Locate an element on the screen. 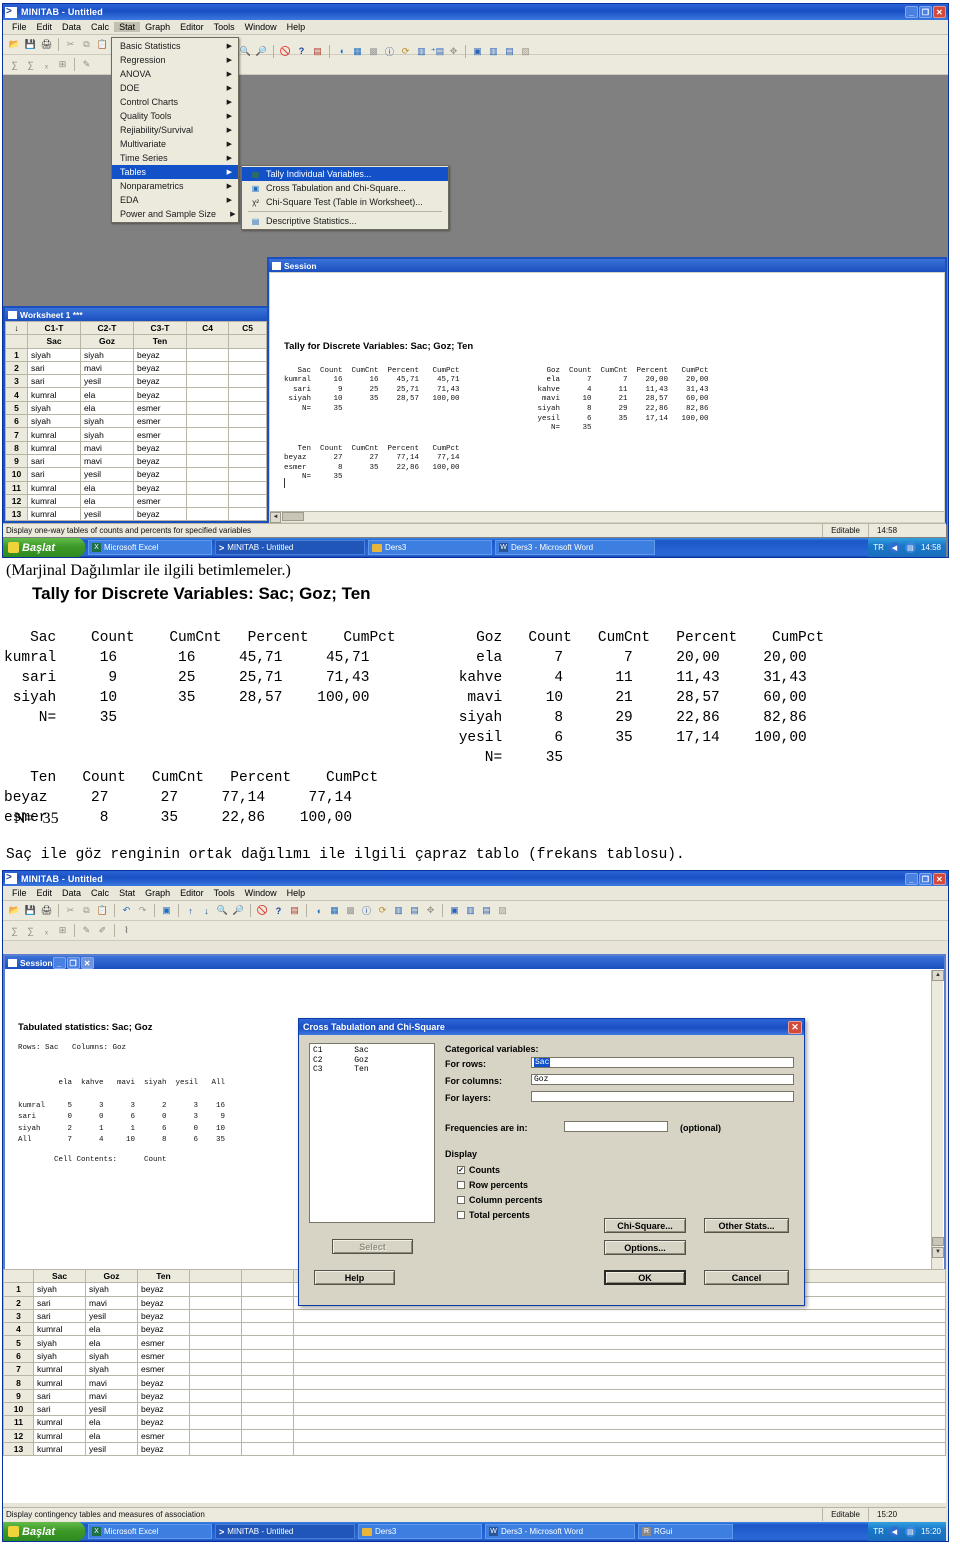 The width and height of the screenshot is (960, 1544). menu-editor-2: Editor is located at coordinates (192, 893).